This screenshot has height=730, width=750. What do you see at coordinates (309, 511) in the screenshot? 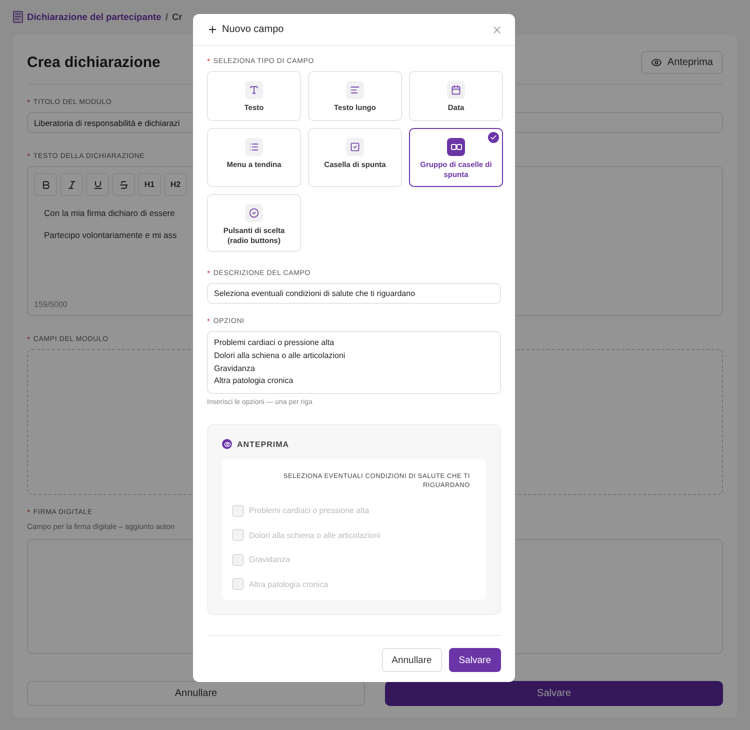
I see `checkbox-label: Problemi cardiaci o pressione alta` at bounding box center [309, 511].